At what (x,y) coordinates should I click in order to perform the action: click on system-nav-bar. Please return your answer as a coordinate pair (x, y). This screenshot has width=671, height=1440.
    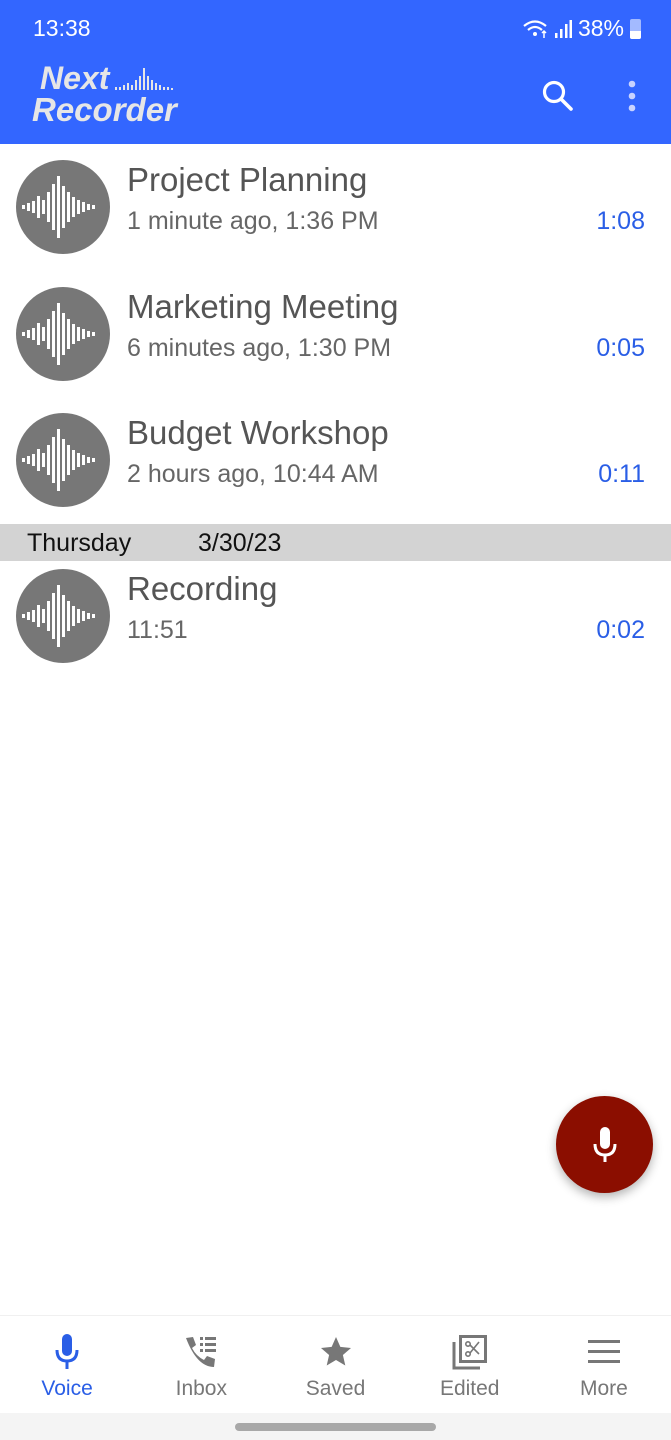
    Looking at the image, I should click on (335, 1426).